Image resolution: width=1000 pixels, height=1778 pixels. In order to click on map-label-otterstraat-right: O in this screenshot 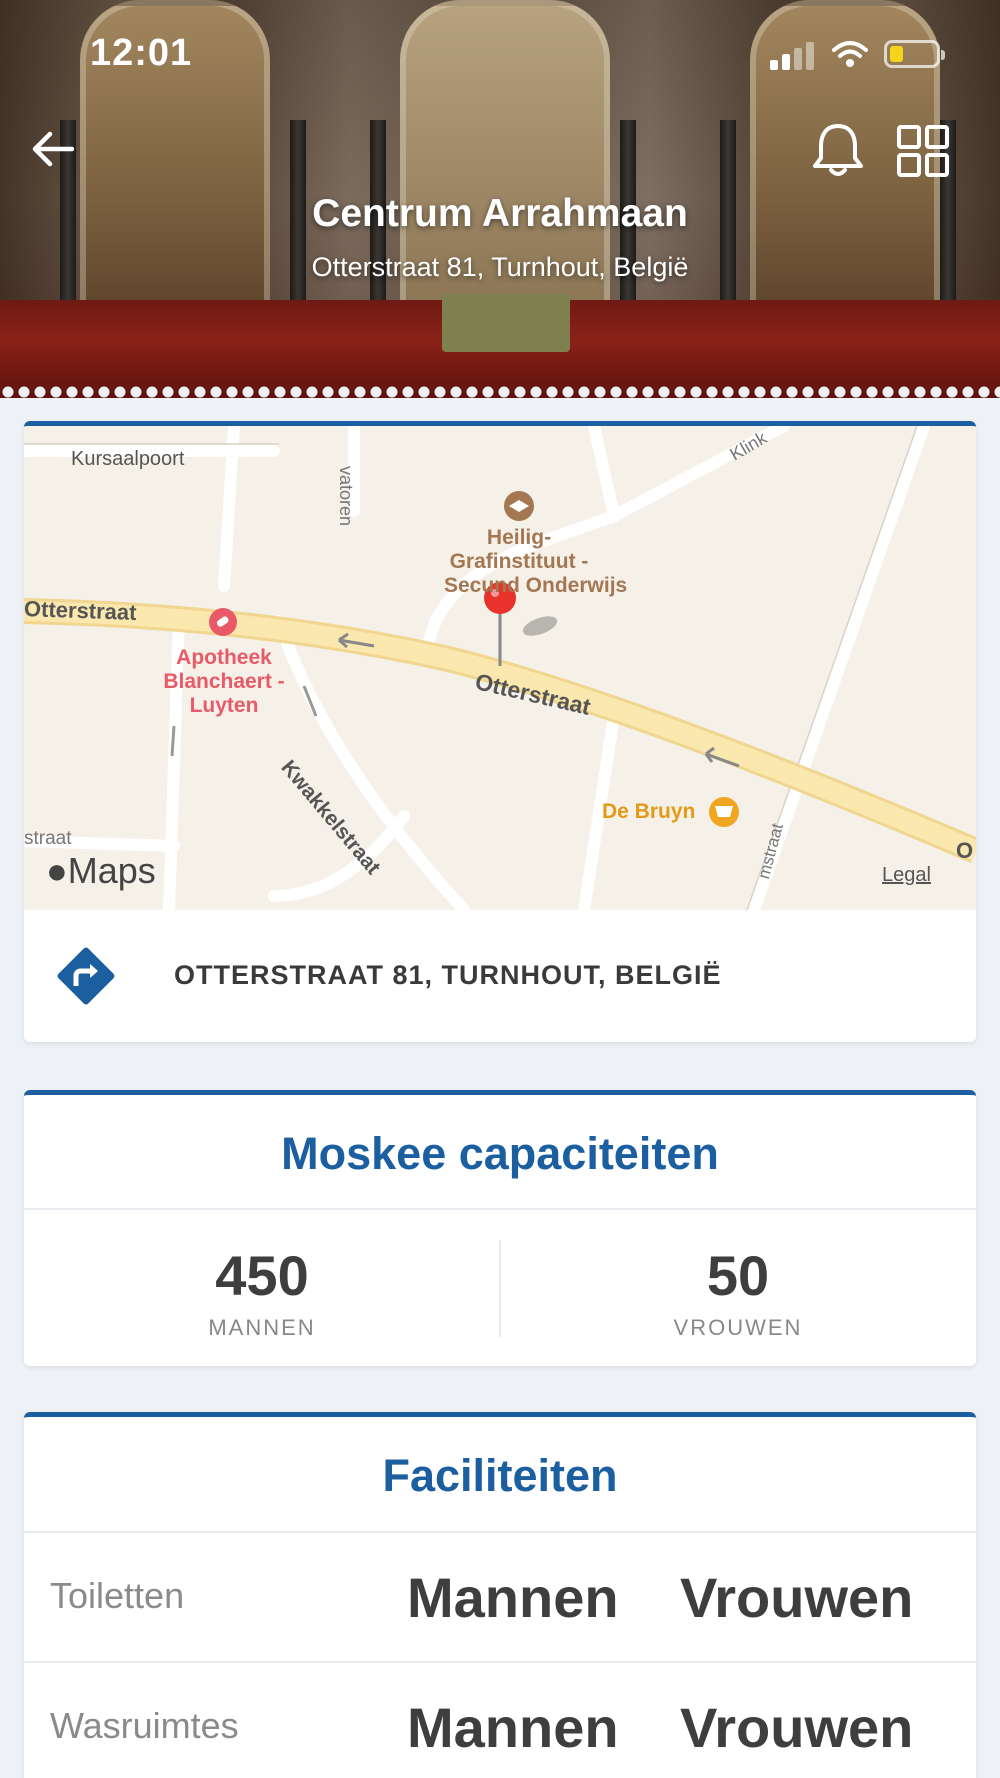, I will do `click(965, 850)`.